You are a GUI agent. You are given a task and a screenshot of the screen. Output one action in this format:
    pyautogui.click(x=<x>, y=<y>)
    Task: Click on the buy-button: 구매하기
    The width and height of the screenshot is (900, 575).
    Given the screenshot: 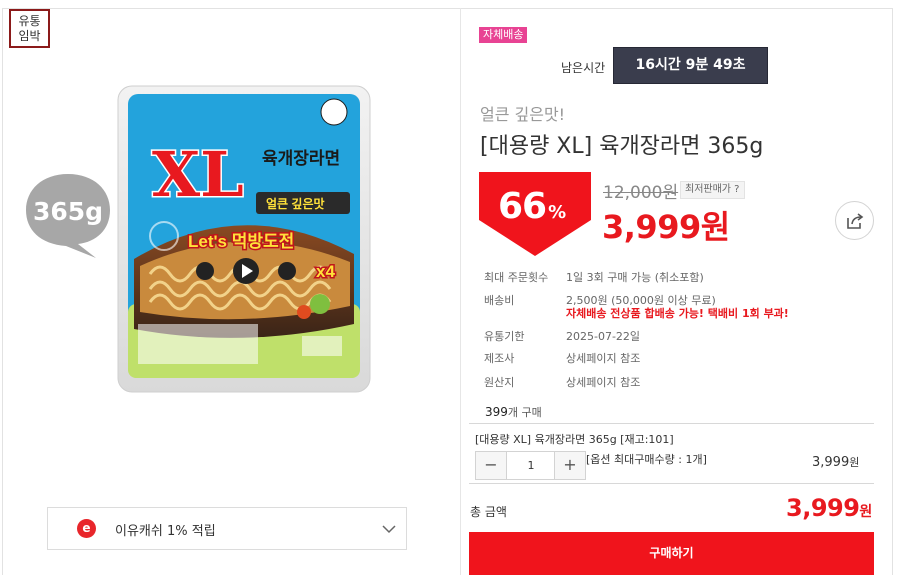 What is the action you would take?
    pyautogui.click(x=671, y=553)
    